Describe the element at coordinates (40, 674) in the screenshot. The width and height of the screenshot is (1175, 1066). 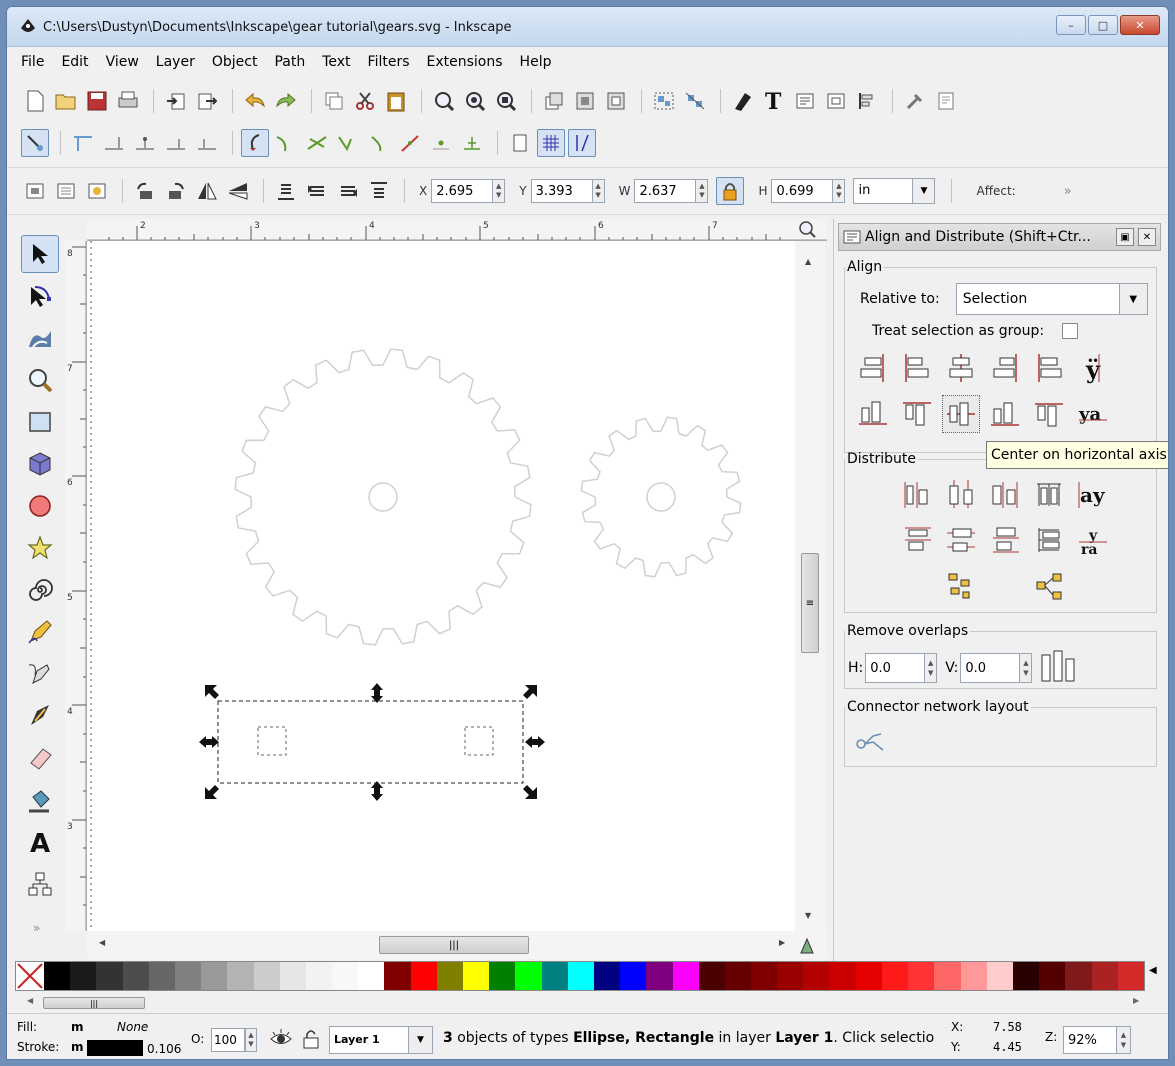
I see `pen-tool-icon` at that location.